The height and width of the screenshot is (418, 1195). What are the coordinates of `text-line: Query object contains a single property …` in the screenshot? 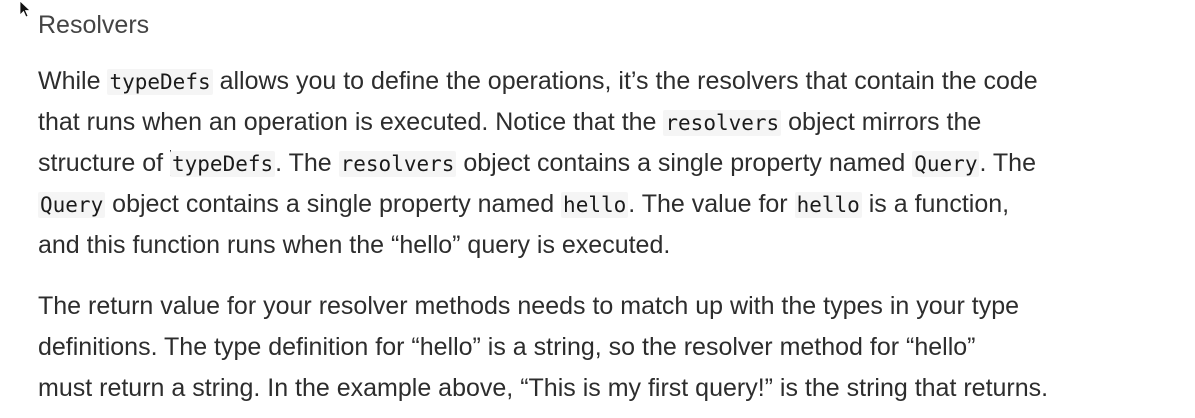 It's located at (613, 204).